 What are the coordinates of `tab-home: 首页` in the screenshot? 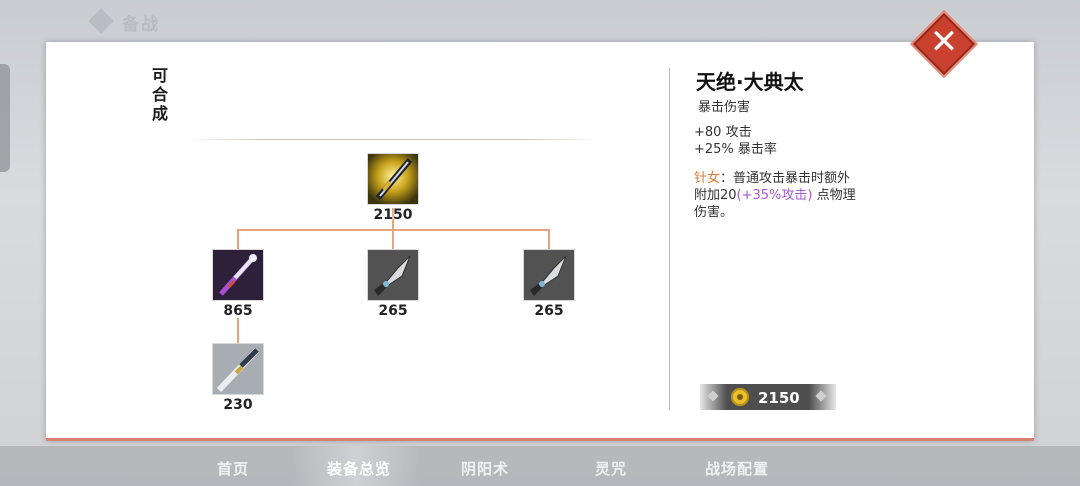 It's located at (233, 468).